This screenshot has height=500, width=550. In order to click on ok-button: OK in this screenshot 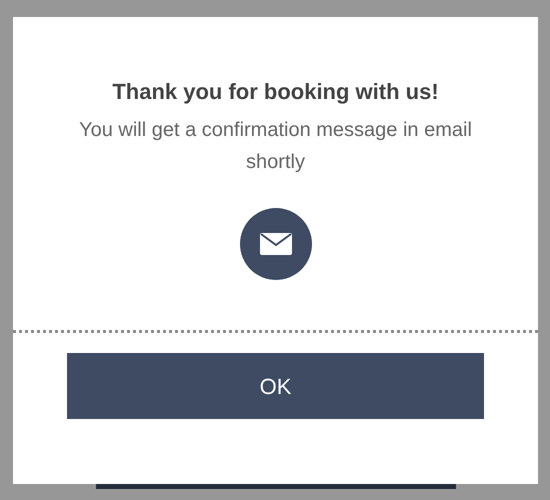, I will do `click(275, 386)`.